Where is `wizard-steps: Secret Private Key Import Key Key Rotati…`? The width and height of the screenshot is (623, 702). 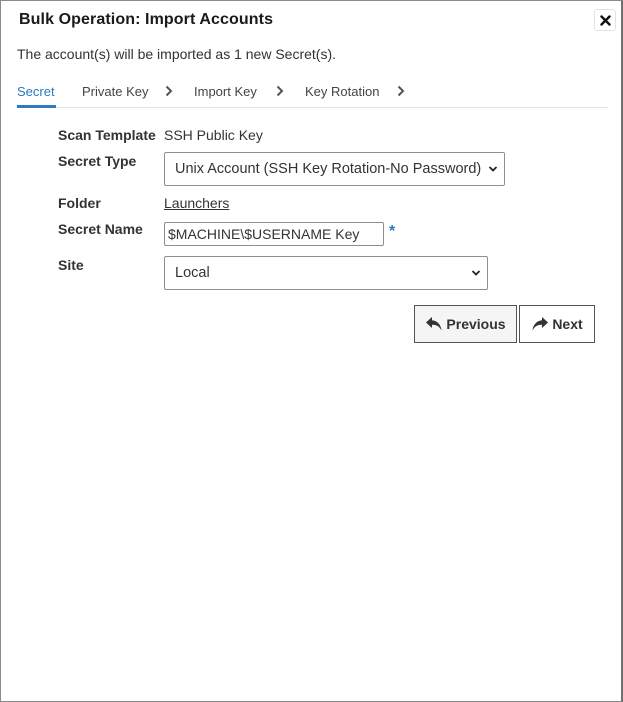 wizard-steps: Secret Private Key Import Key Key Rotati… is located at coordinates (312, 94).